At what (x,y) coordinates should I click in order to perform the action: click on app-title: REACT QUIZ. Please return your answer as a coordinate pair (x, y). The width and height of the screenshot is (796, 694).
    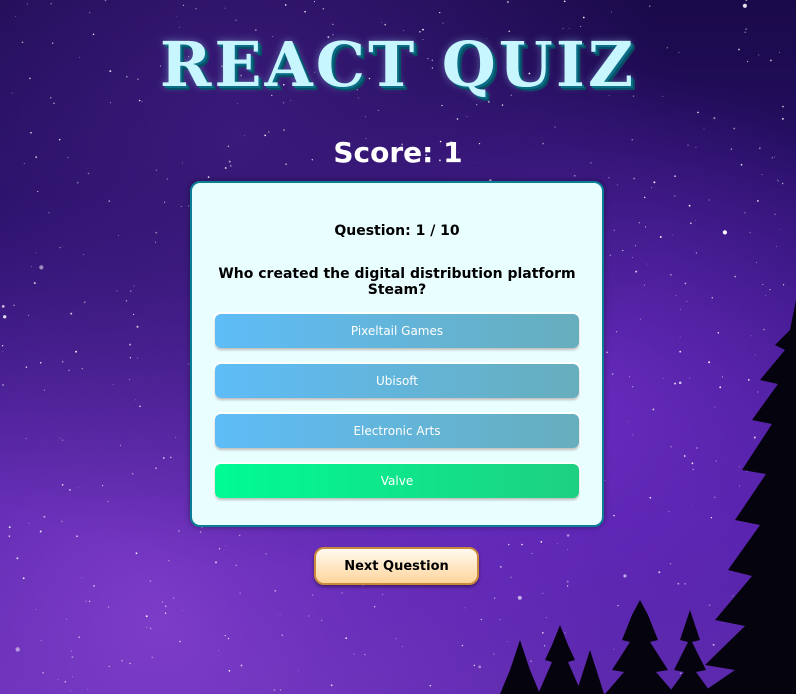
    Looking at the image, I should click on (398, 64).